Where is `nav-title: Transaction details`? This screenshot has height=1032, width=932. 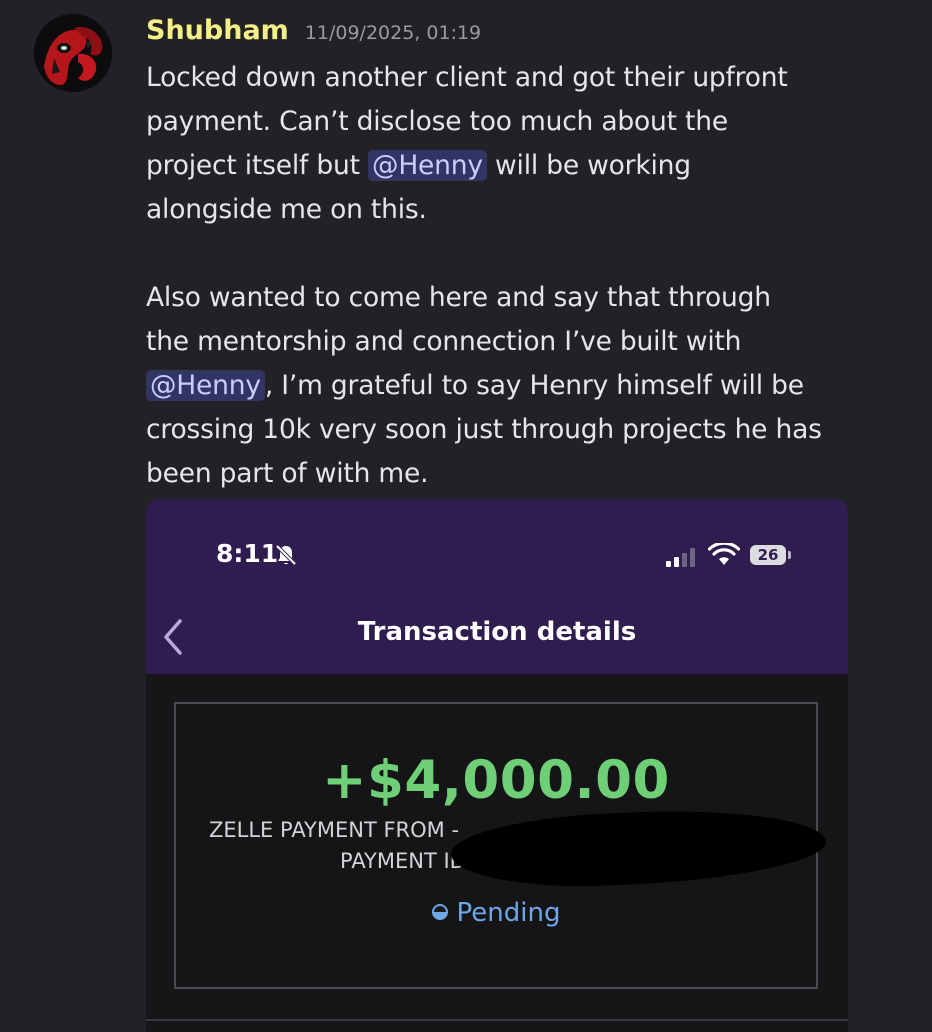 nav-title: Transaction details is located at coordinates (497, 632).